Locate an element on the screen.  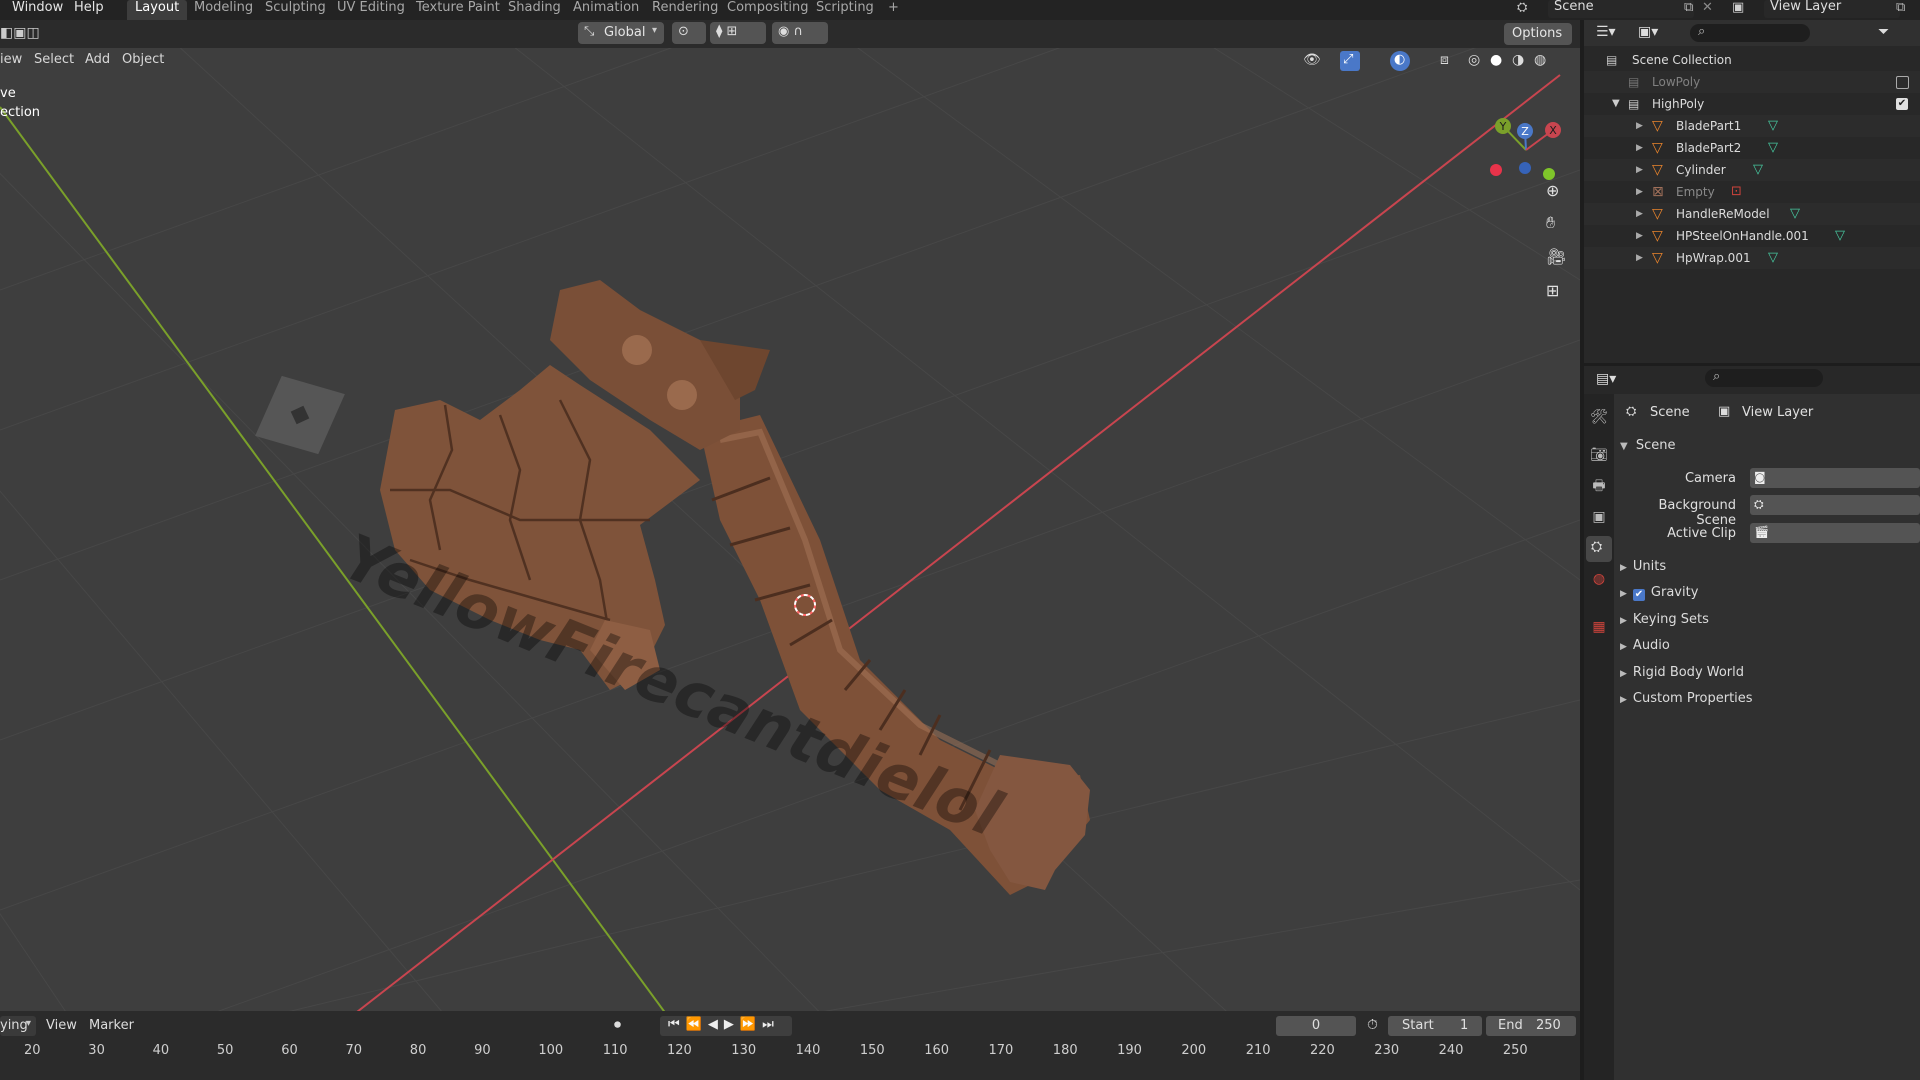
empty-data-icon: ⊡ is located at coordinates (1736, 192).